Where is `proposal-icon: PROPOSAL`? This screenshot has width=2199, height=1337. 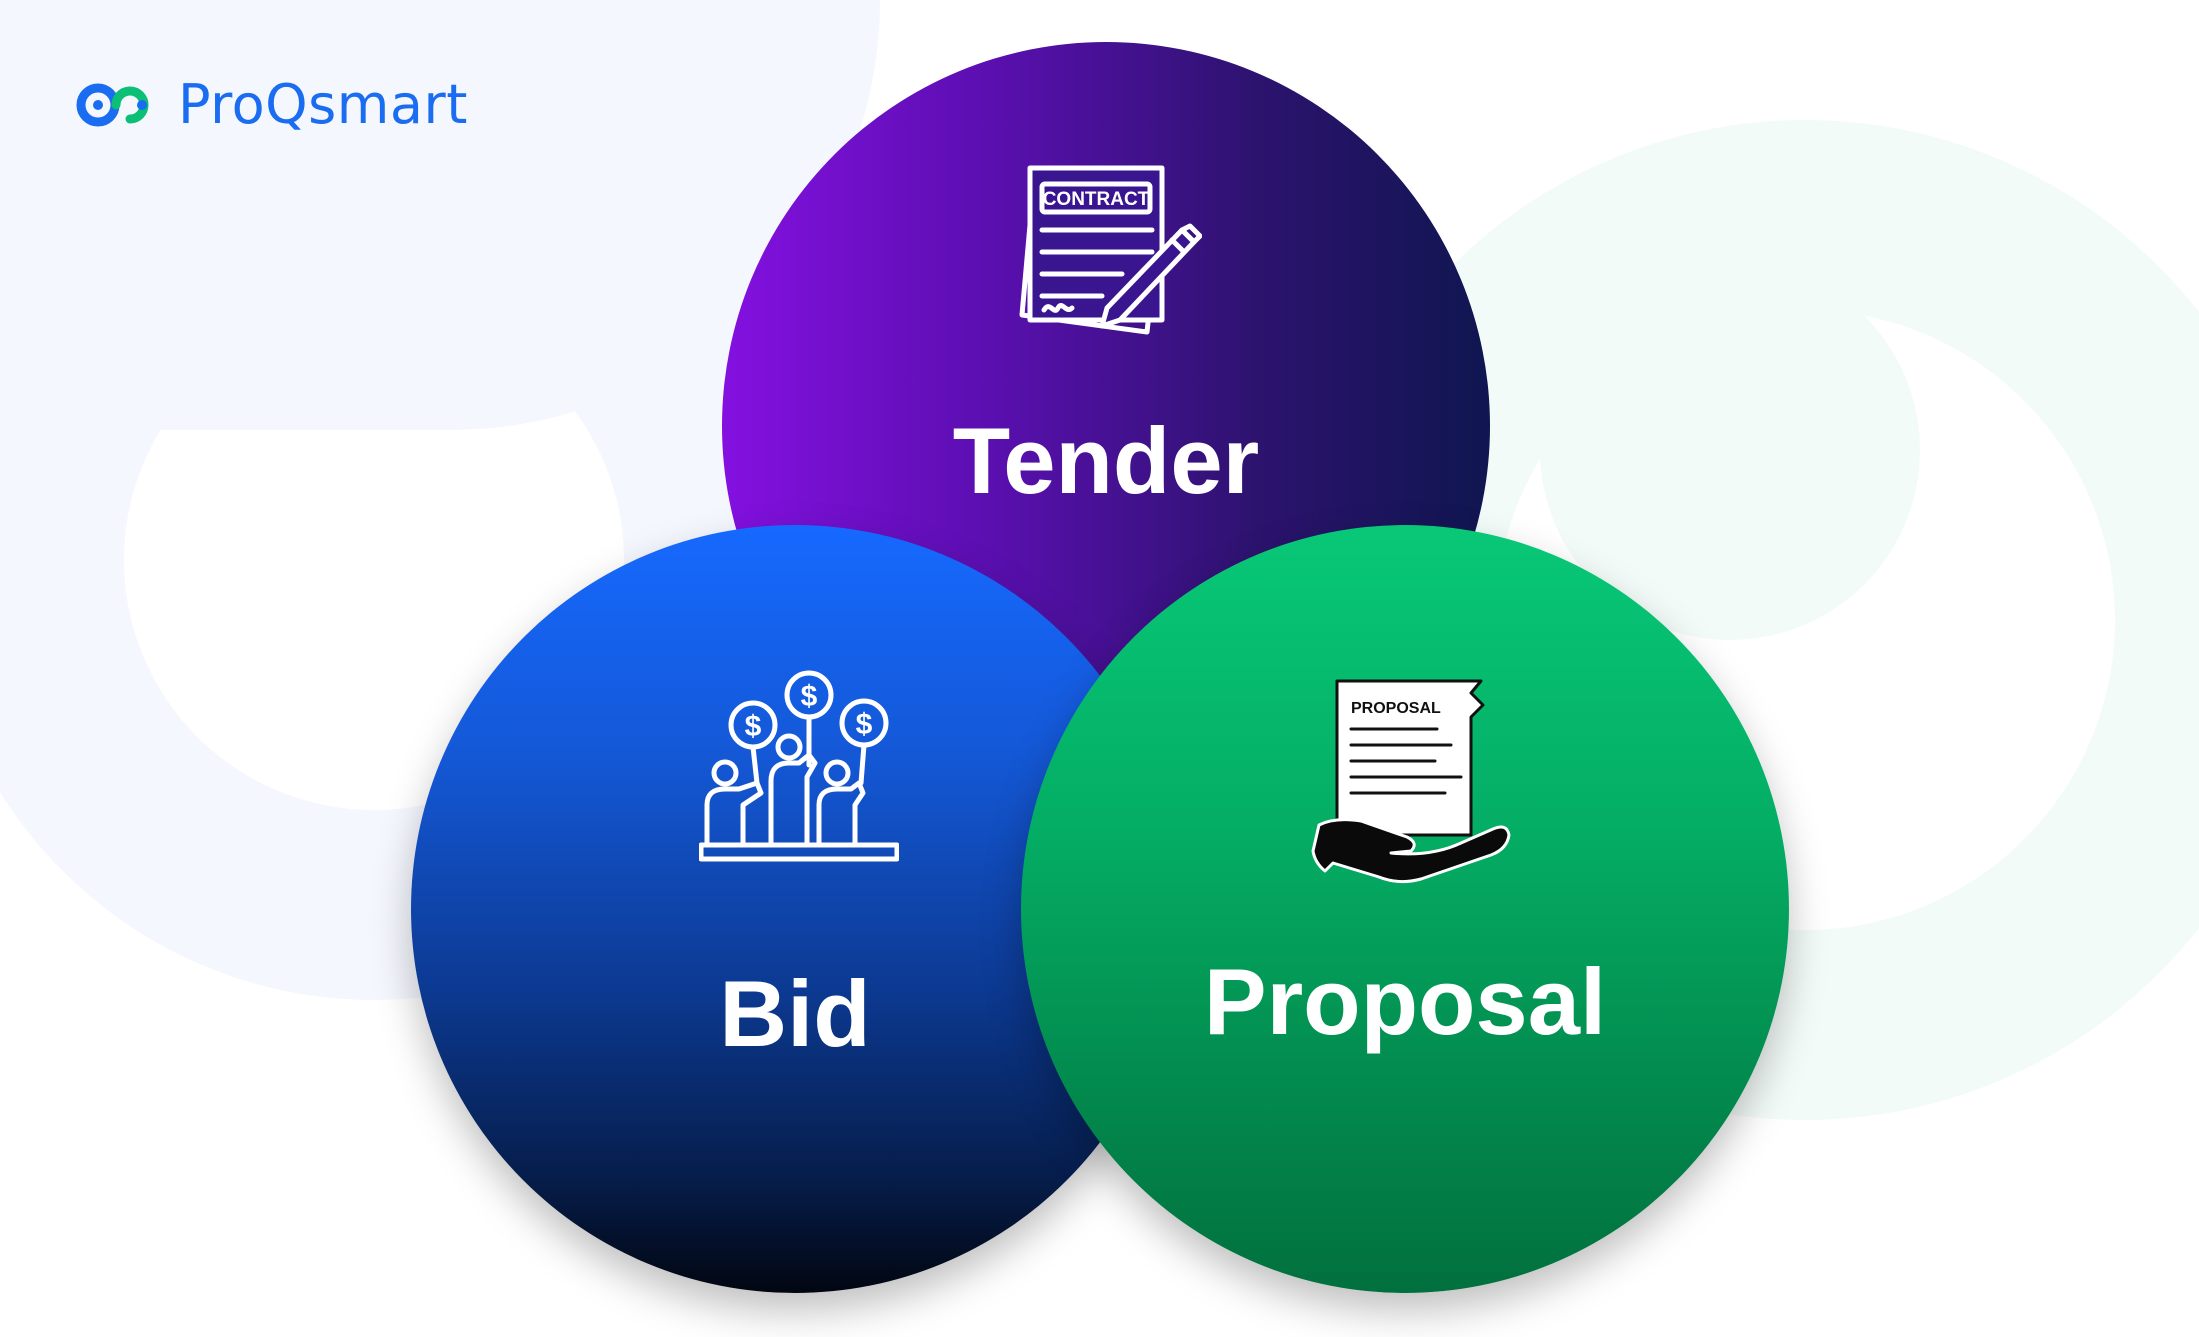 proposal-icon: PROPOSAL is located at coordinates (1411, 781).